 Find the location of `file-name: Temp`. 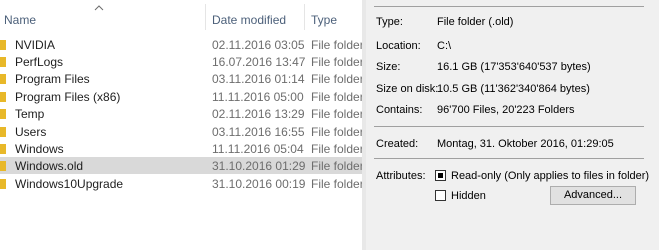

file-name: Temp is located at coordinates (30, 114).